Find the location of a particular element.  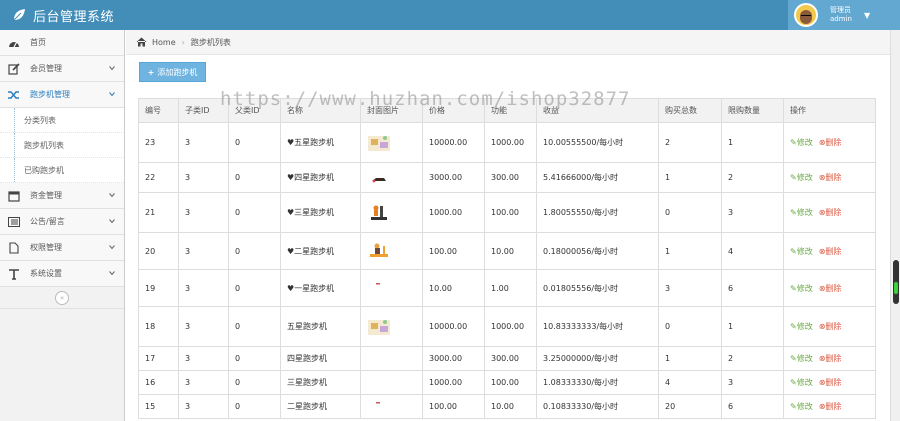

sidebar-item-settings: 系统设置 is located at coordinates (62, 274).